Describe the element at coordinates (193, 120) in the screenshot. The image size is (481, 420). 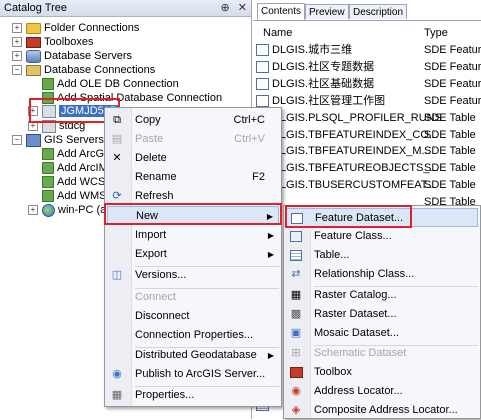
I see `menu-item-copy: ⧉ Copy Ctrl+C` at that location.